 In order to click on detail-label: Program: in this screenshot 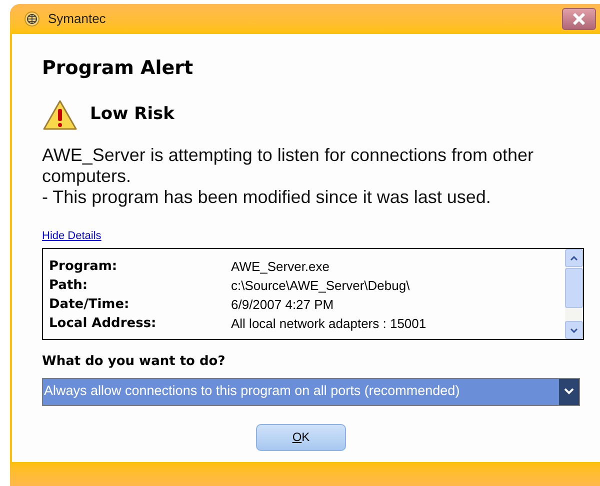, I will do `click(83, 267)`.